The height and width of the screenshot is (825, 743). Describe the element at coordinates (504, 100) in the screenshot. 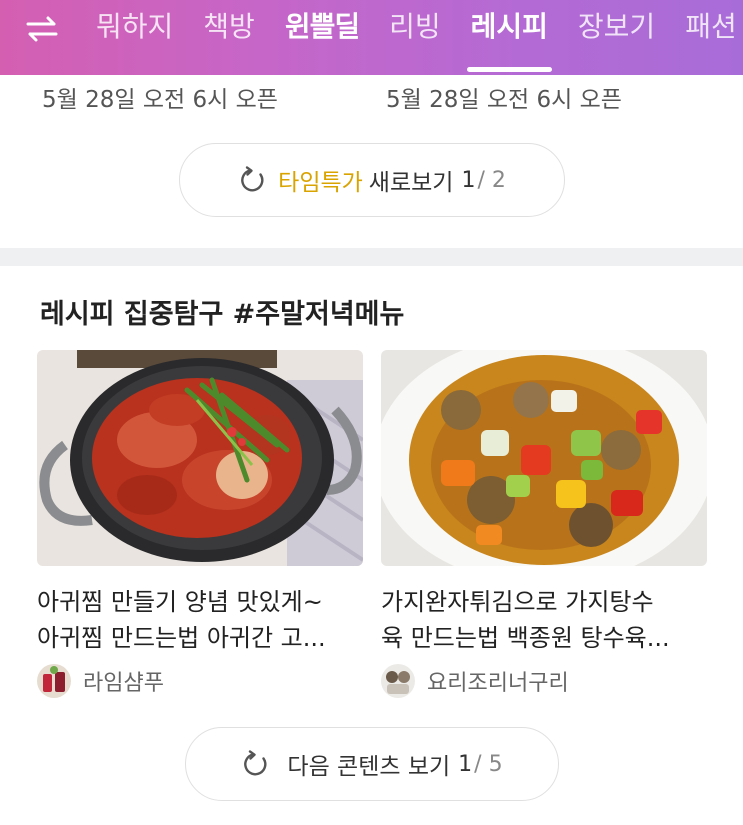

I see `open-time-right: 5월 28일 오전 6시 오픈` at that location.